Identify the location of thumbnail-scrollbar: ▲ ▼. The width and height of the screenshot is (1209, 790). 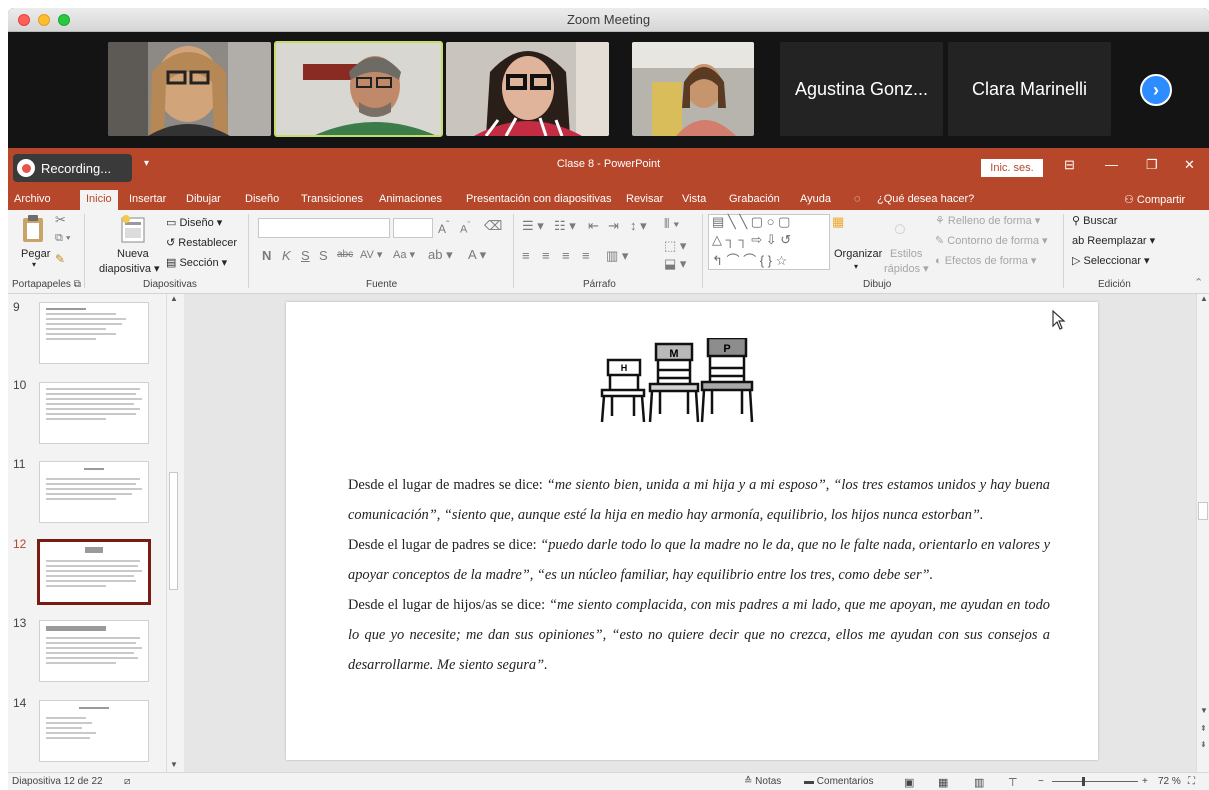
(173, 533).